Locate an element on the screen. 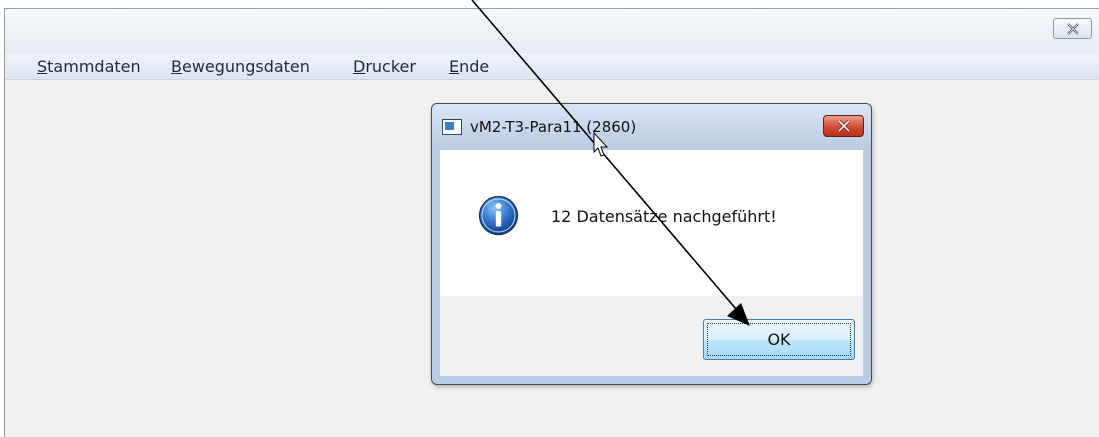 The image size is (1099, 437). app-window-icon is located at coordinates (452, 127).